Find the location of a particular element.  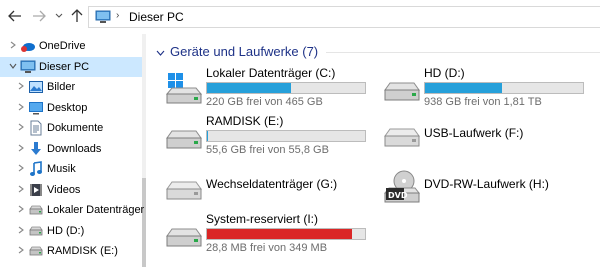

back-button is located at coordinates (15, 16).